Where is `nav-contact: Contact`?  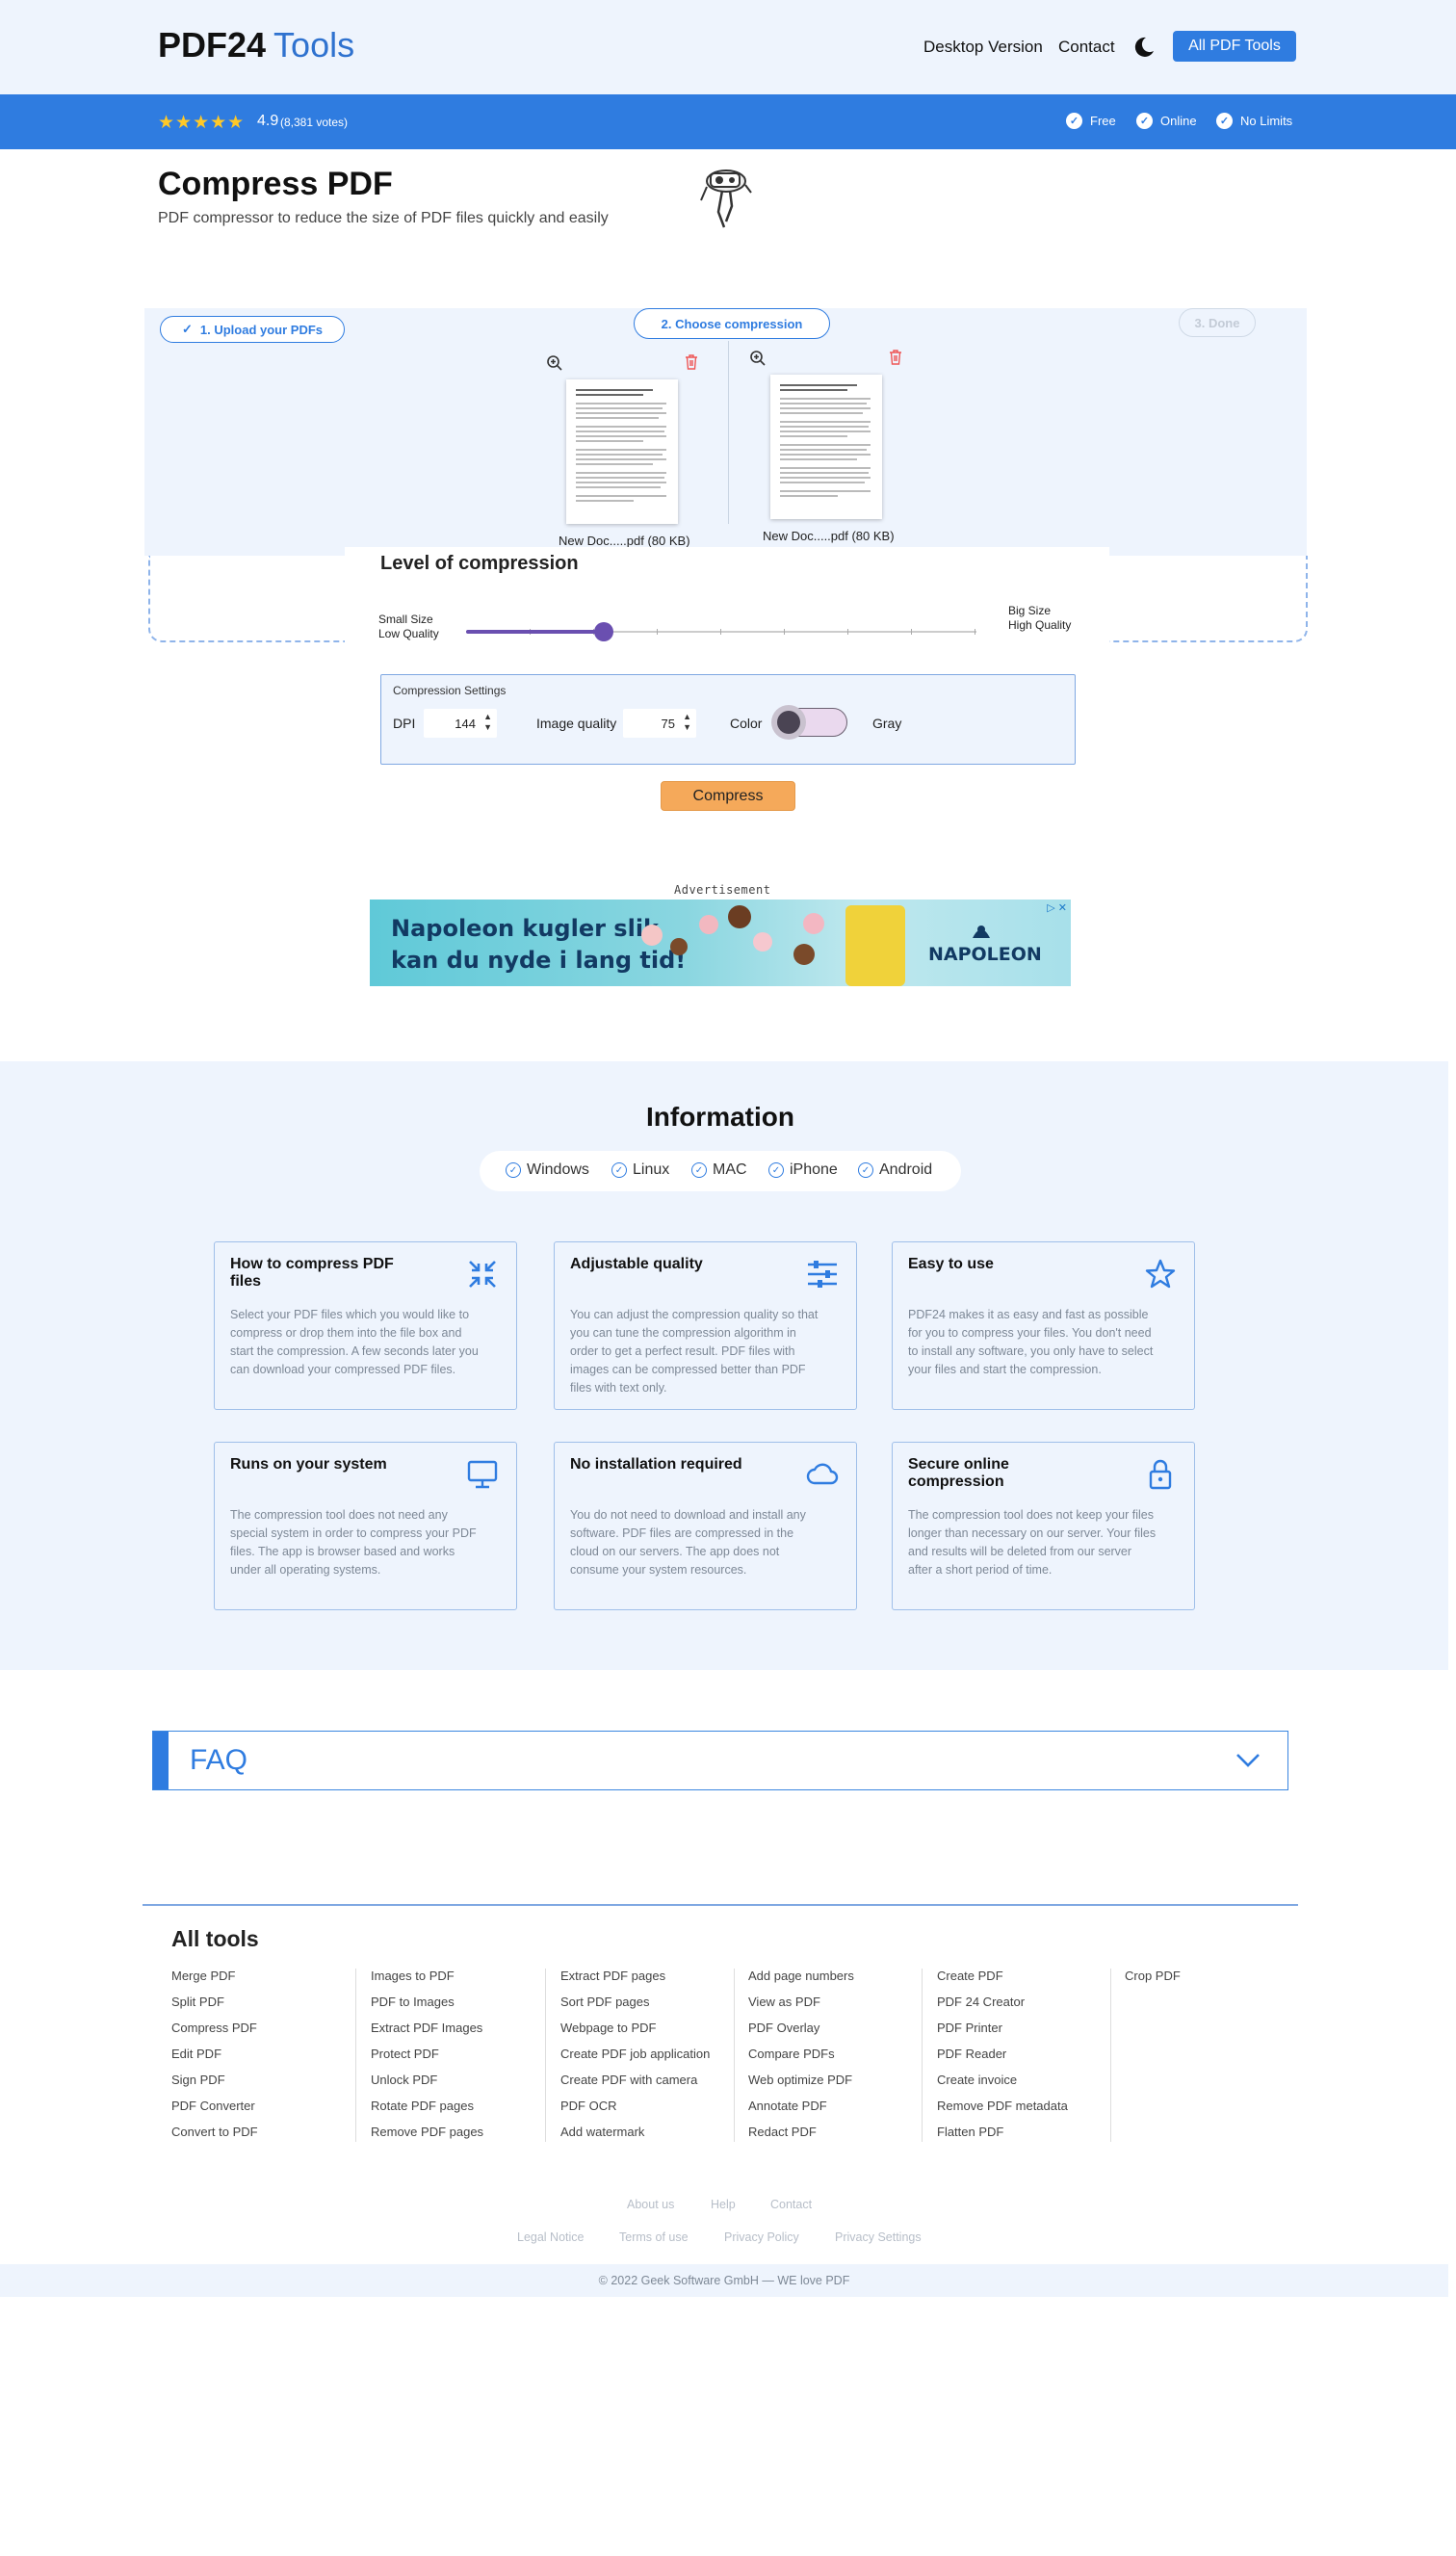
nav-contact: Contact is located at coordinates (1086, 47).